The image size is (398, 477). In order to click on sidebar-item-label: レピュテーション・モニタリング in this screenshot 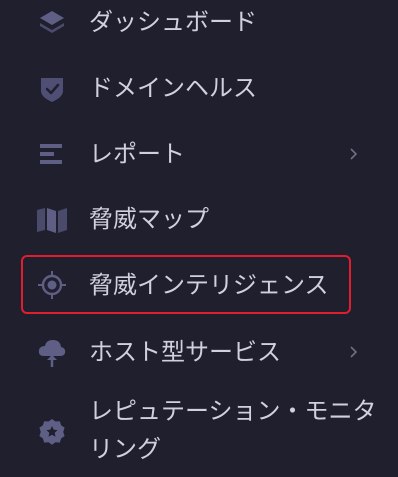, I will do `click(233, 430)`.